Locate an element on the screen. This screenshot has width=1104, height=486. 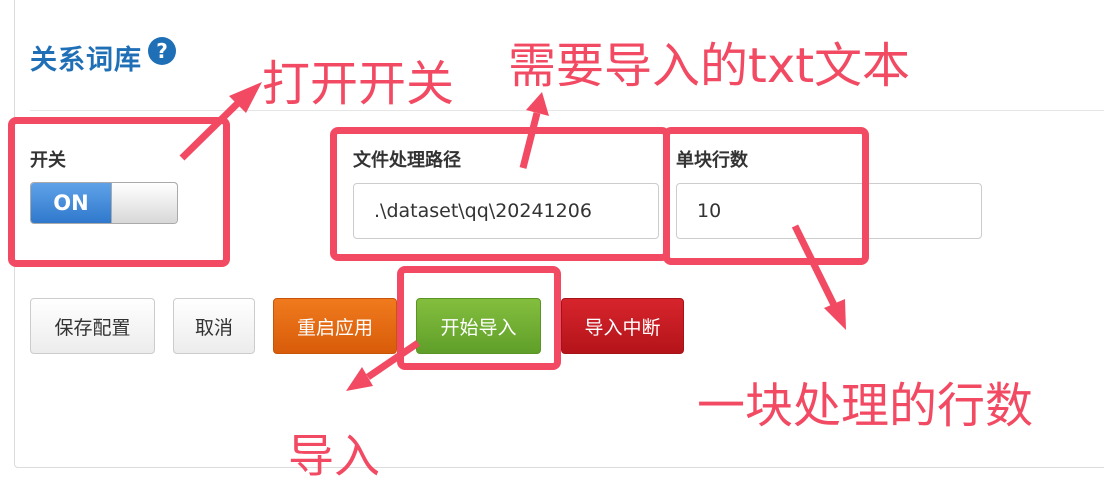
file-annotation: 需要导入的txt文本 is located at coordinates (709, 66).